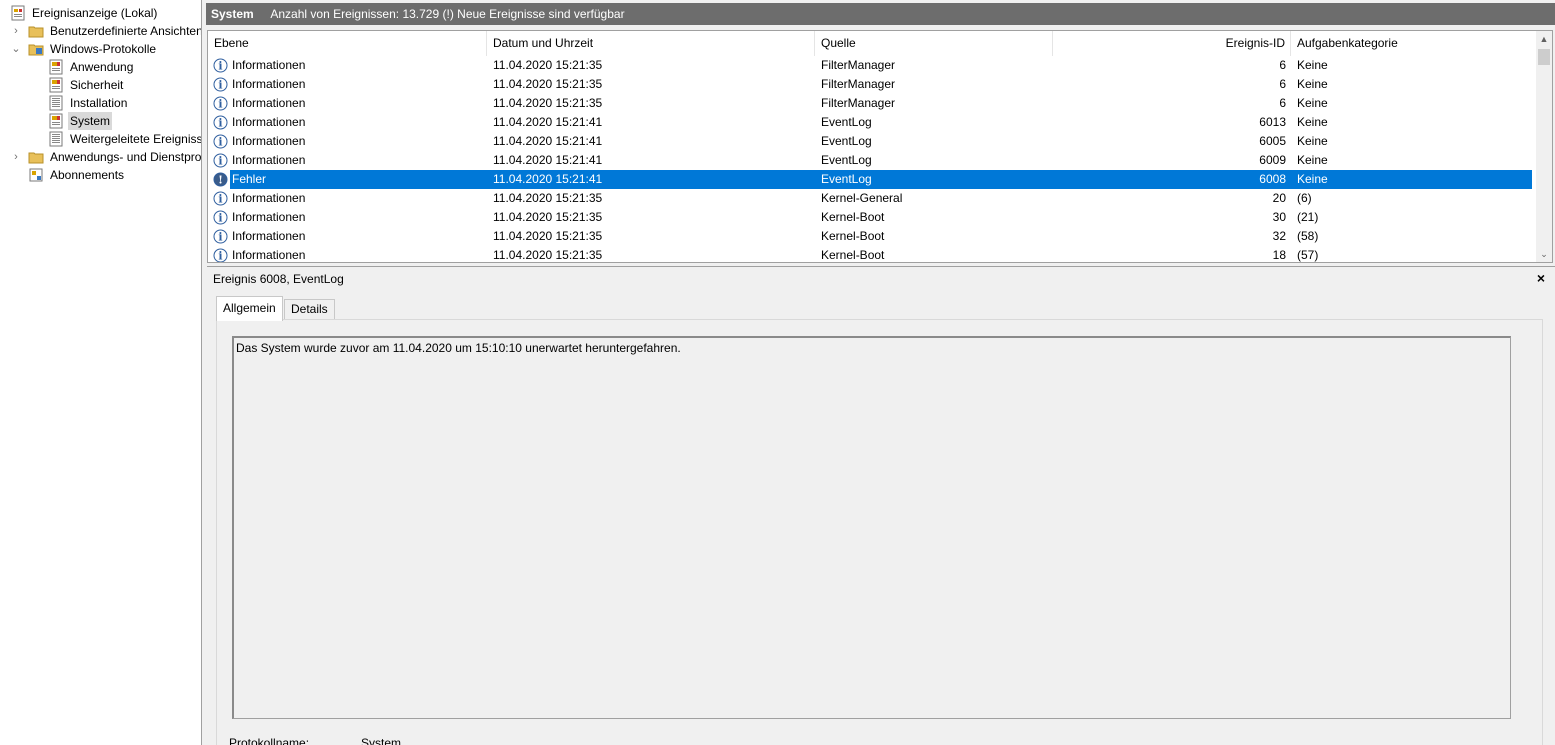 The image size is (1555, 745). Describe the element at coordinates (232, 14) in the screenshot. I see `log-title: System` at that location.